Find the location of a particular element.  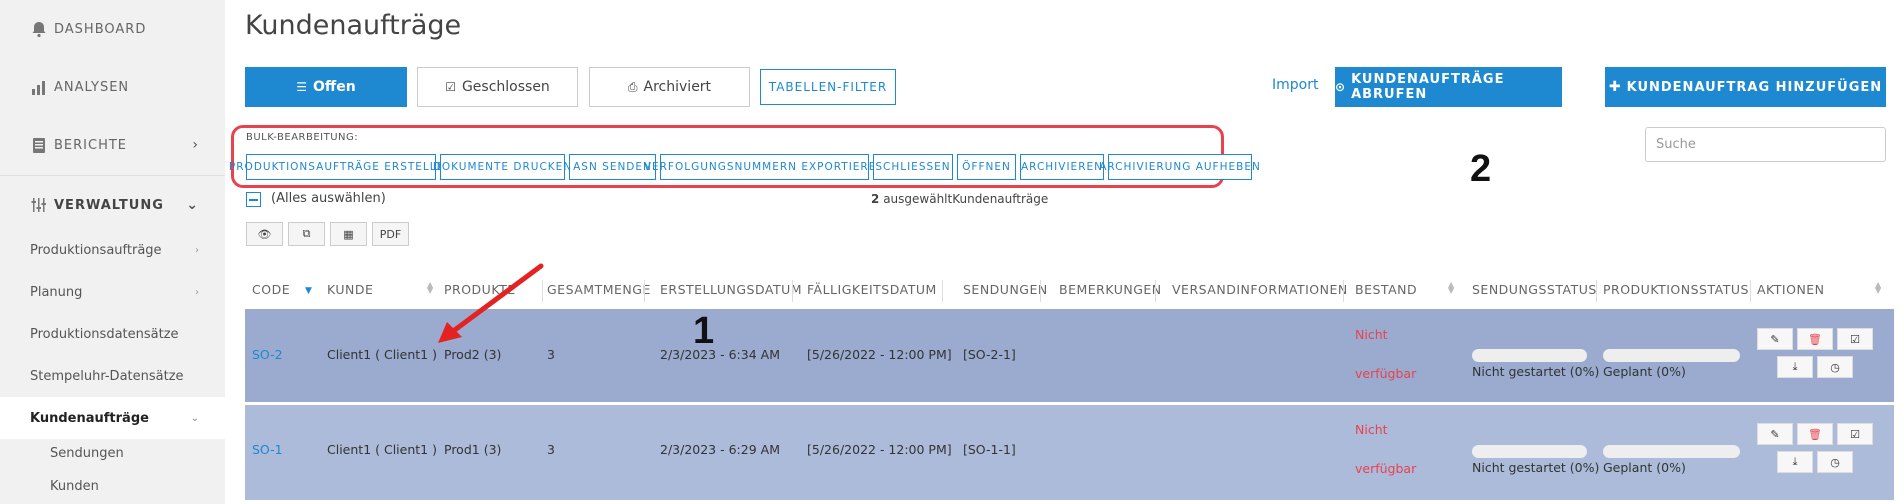

header-bemerkungen: BEMERKUNGEN is located at coordinates (1110, 289).